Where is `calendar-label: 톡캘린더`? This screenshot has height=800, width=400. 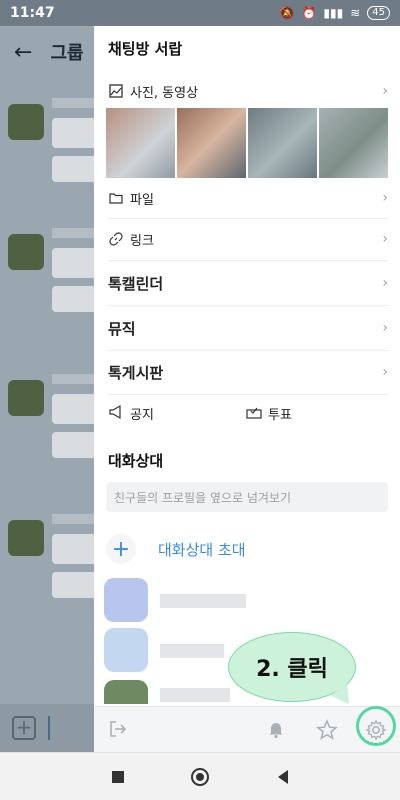
calendar-label: 톡캘린더 is located at coordinates (136, 283).